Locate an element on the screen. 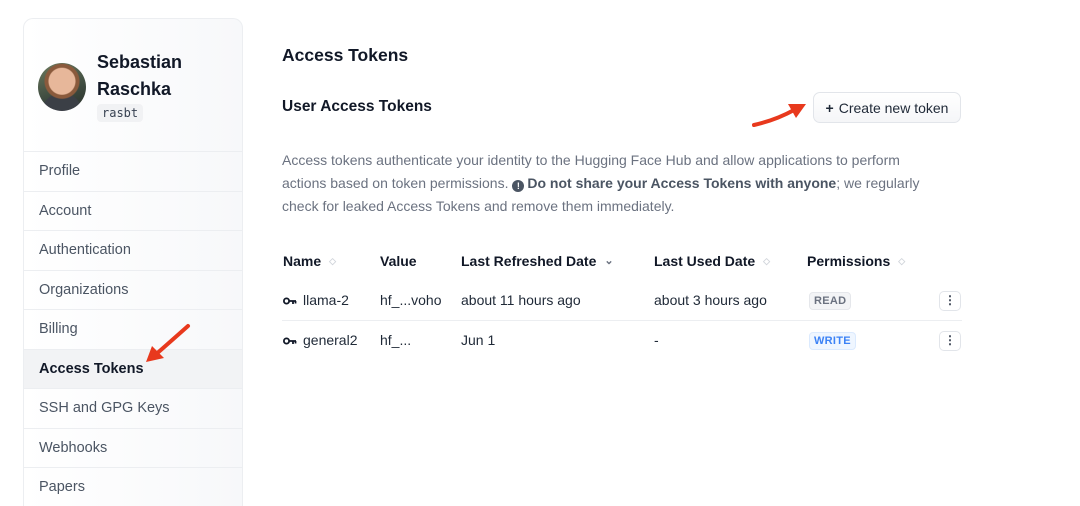 The height and width of the screenshot is (506, 1080). row-divider is located at coordinates (622, 320).